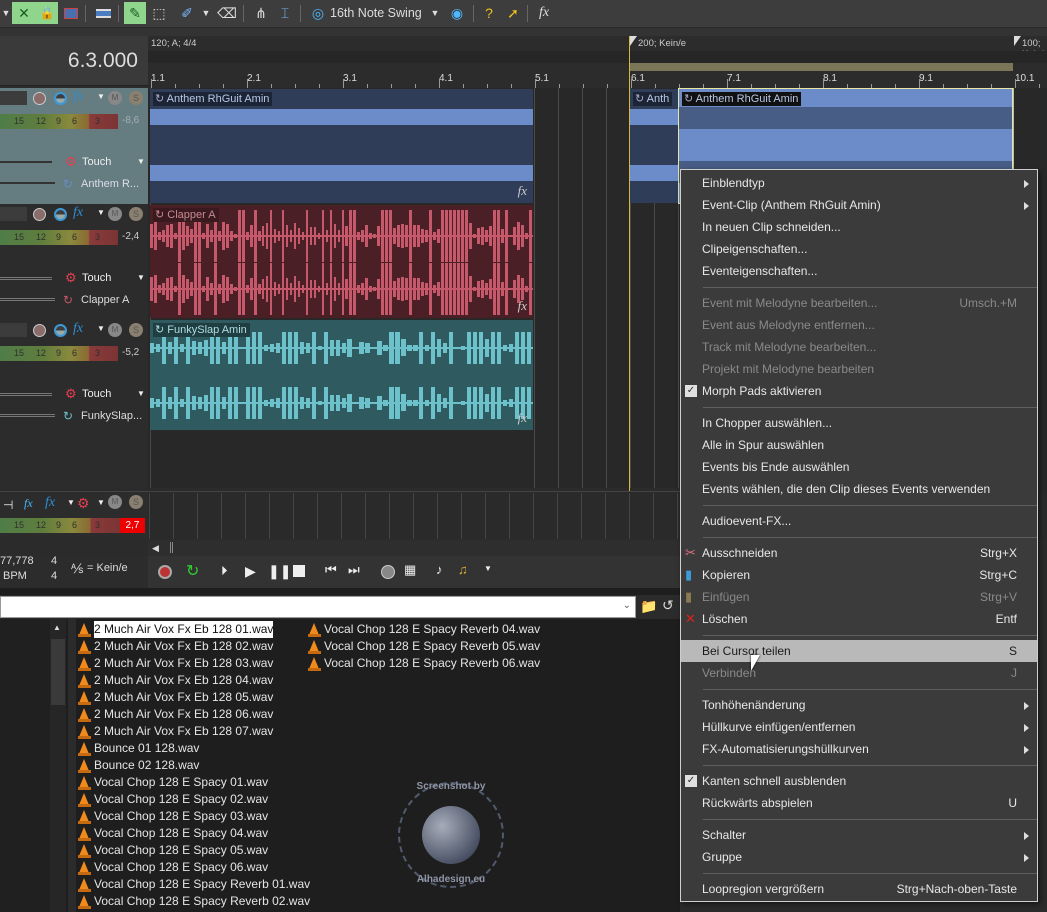 This screenshot has height=912, width=1047. What do you see at coordinates (331, 570) in the screenshot?
I see `go-to-start-button: ⏮` at bounding box center [331, 570].